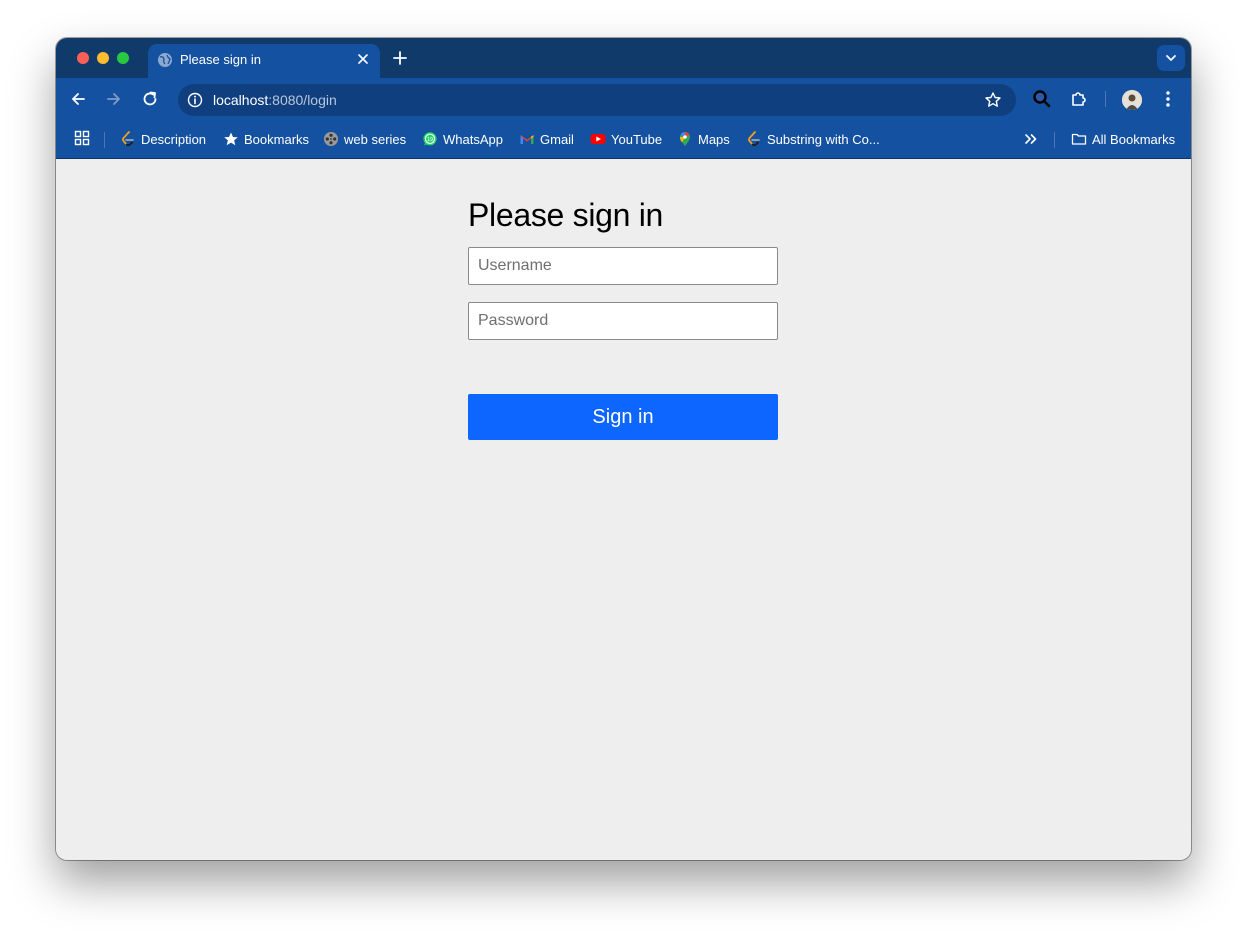 The image size is (1247, 935). I want to click on bookmark-description: Description, so click(163, 139).